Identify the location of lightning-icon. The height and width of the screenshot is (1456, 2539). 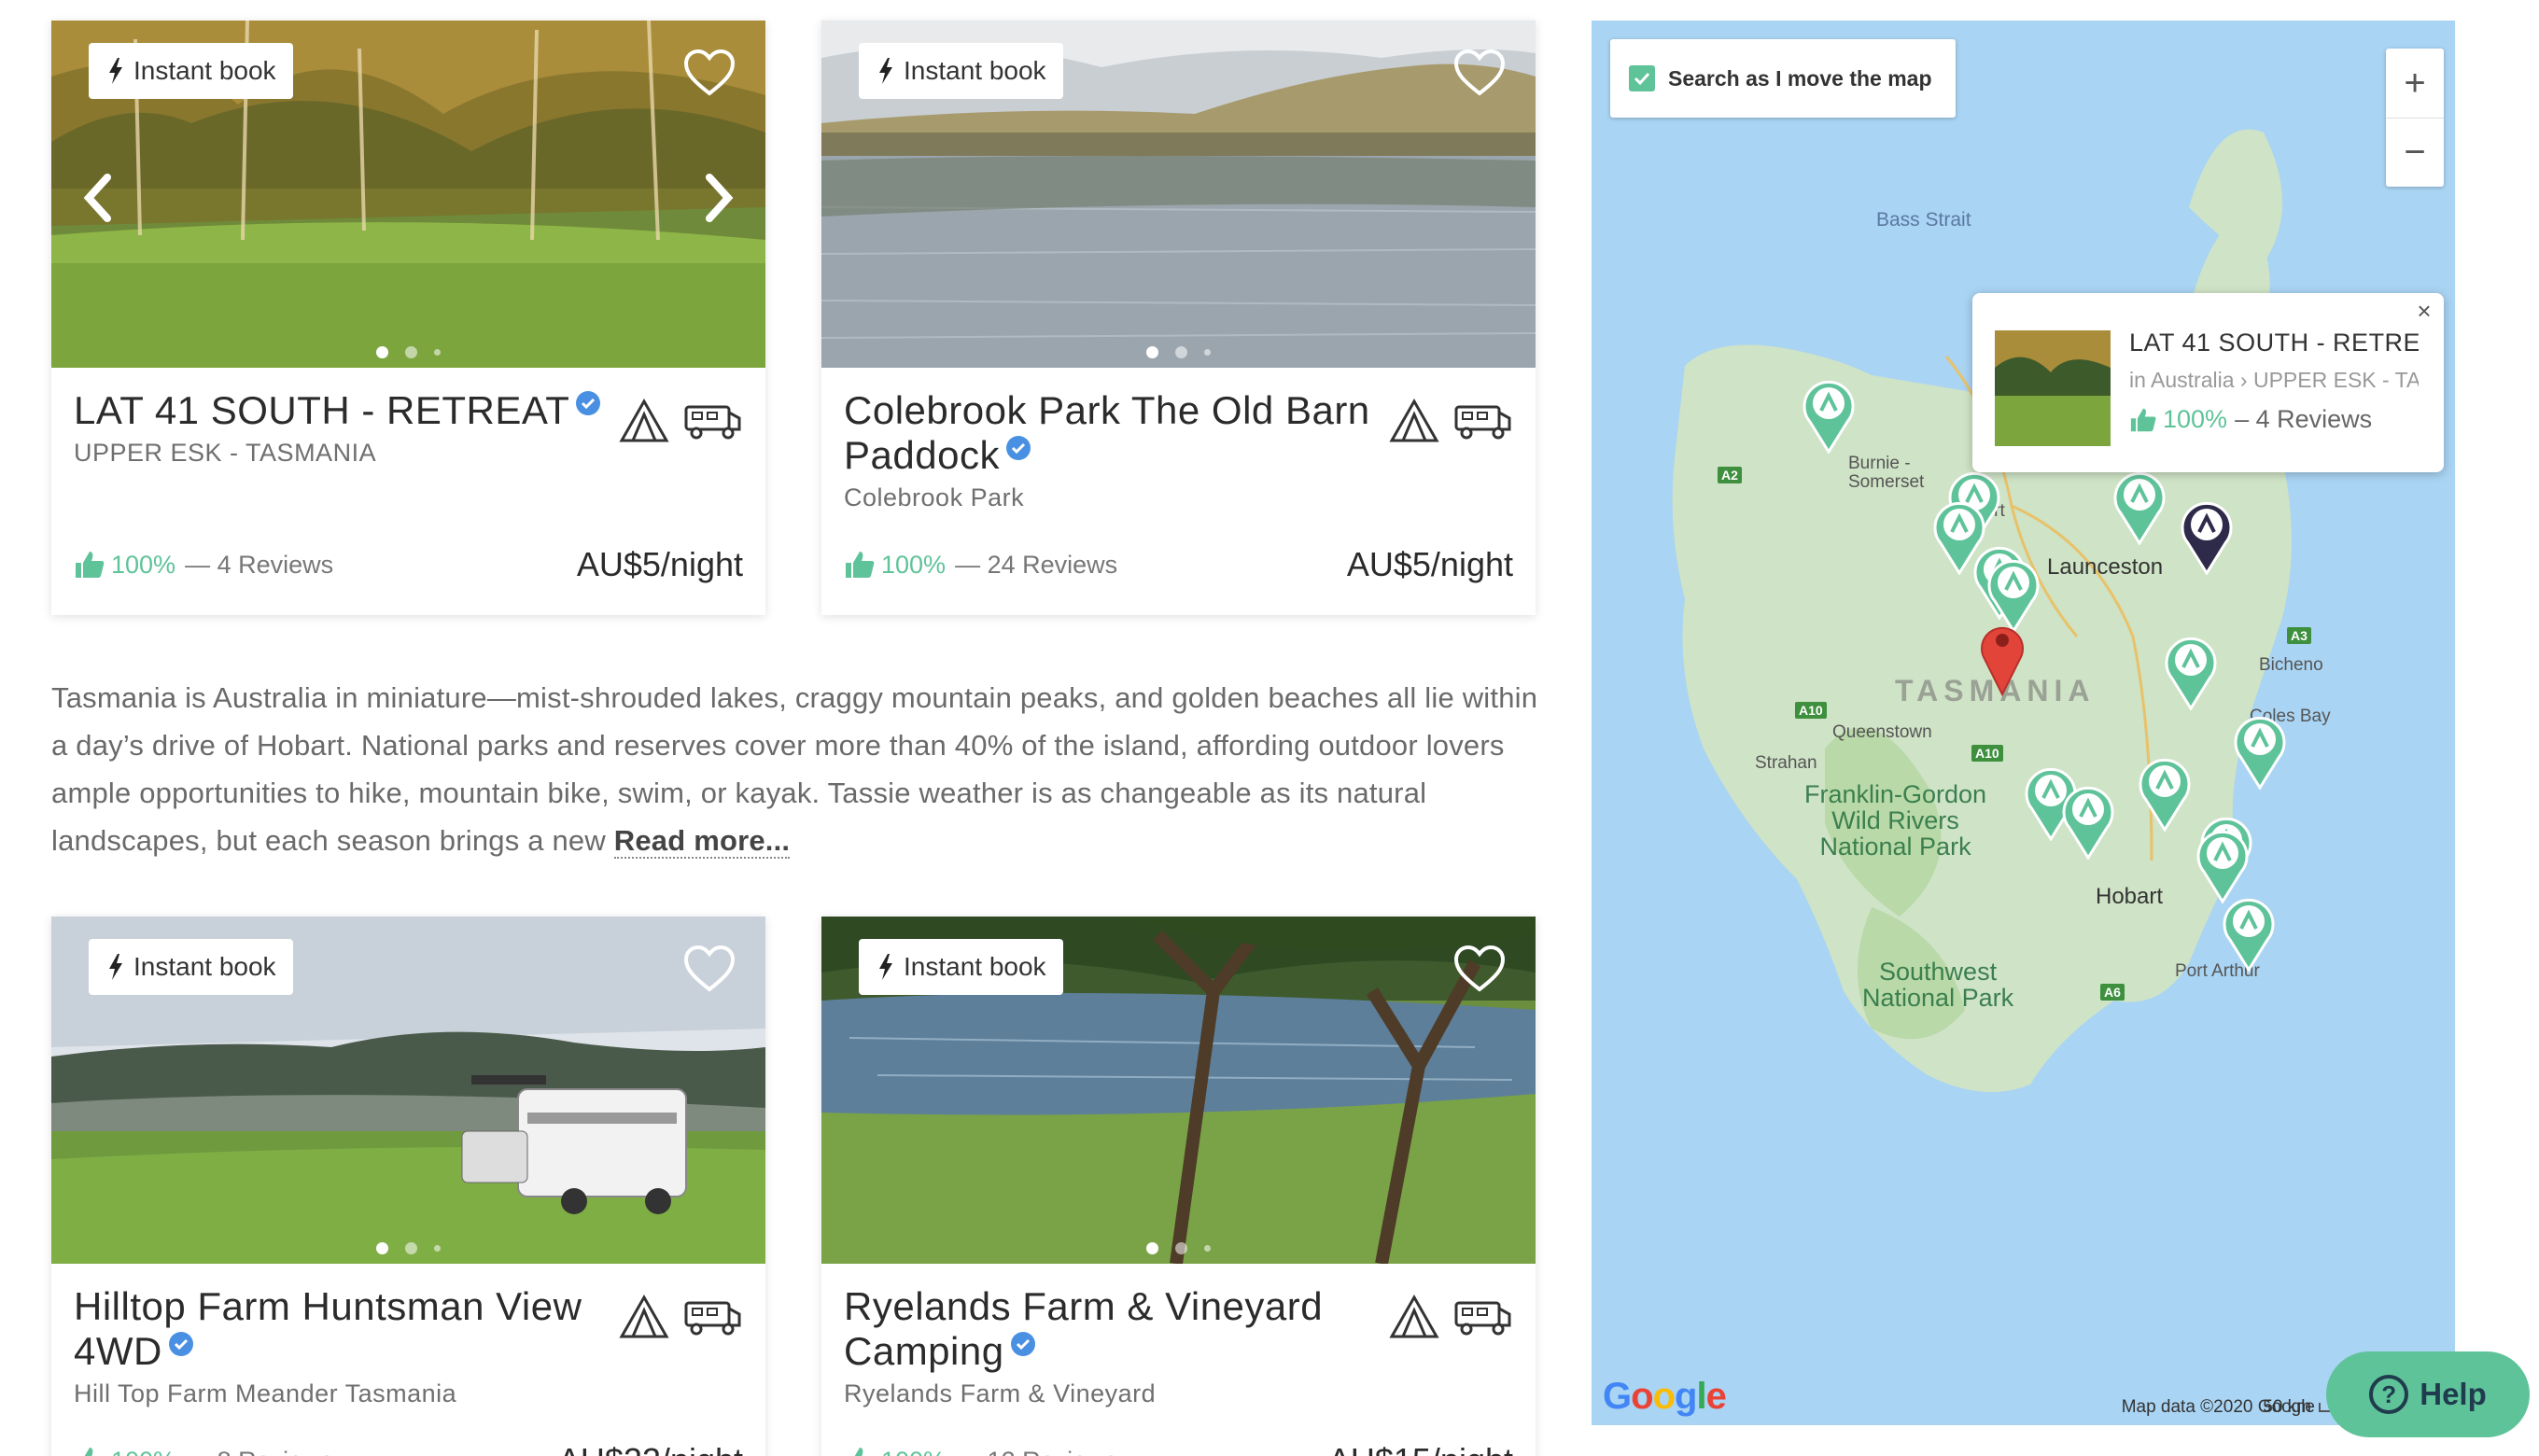
(885, 71).